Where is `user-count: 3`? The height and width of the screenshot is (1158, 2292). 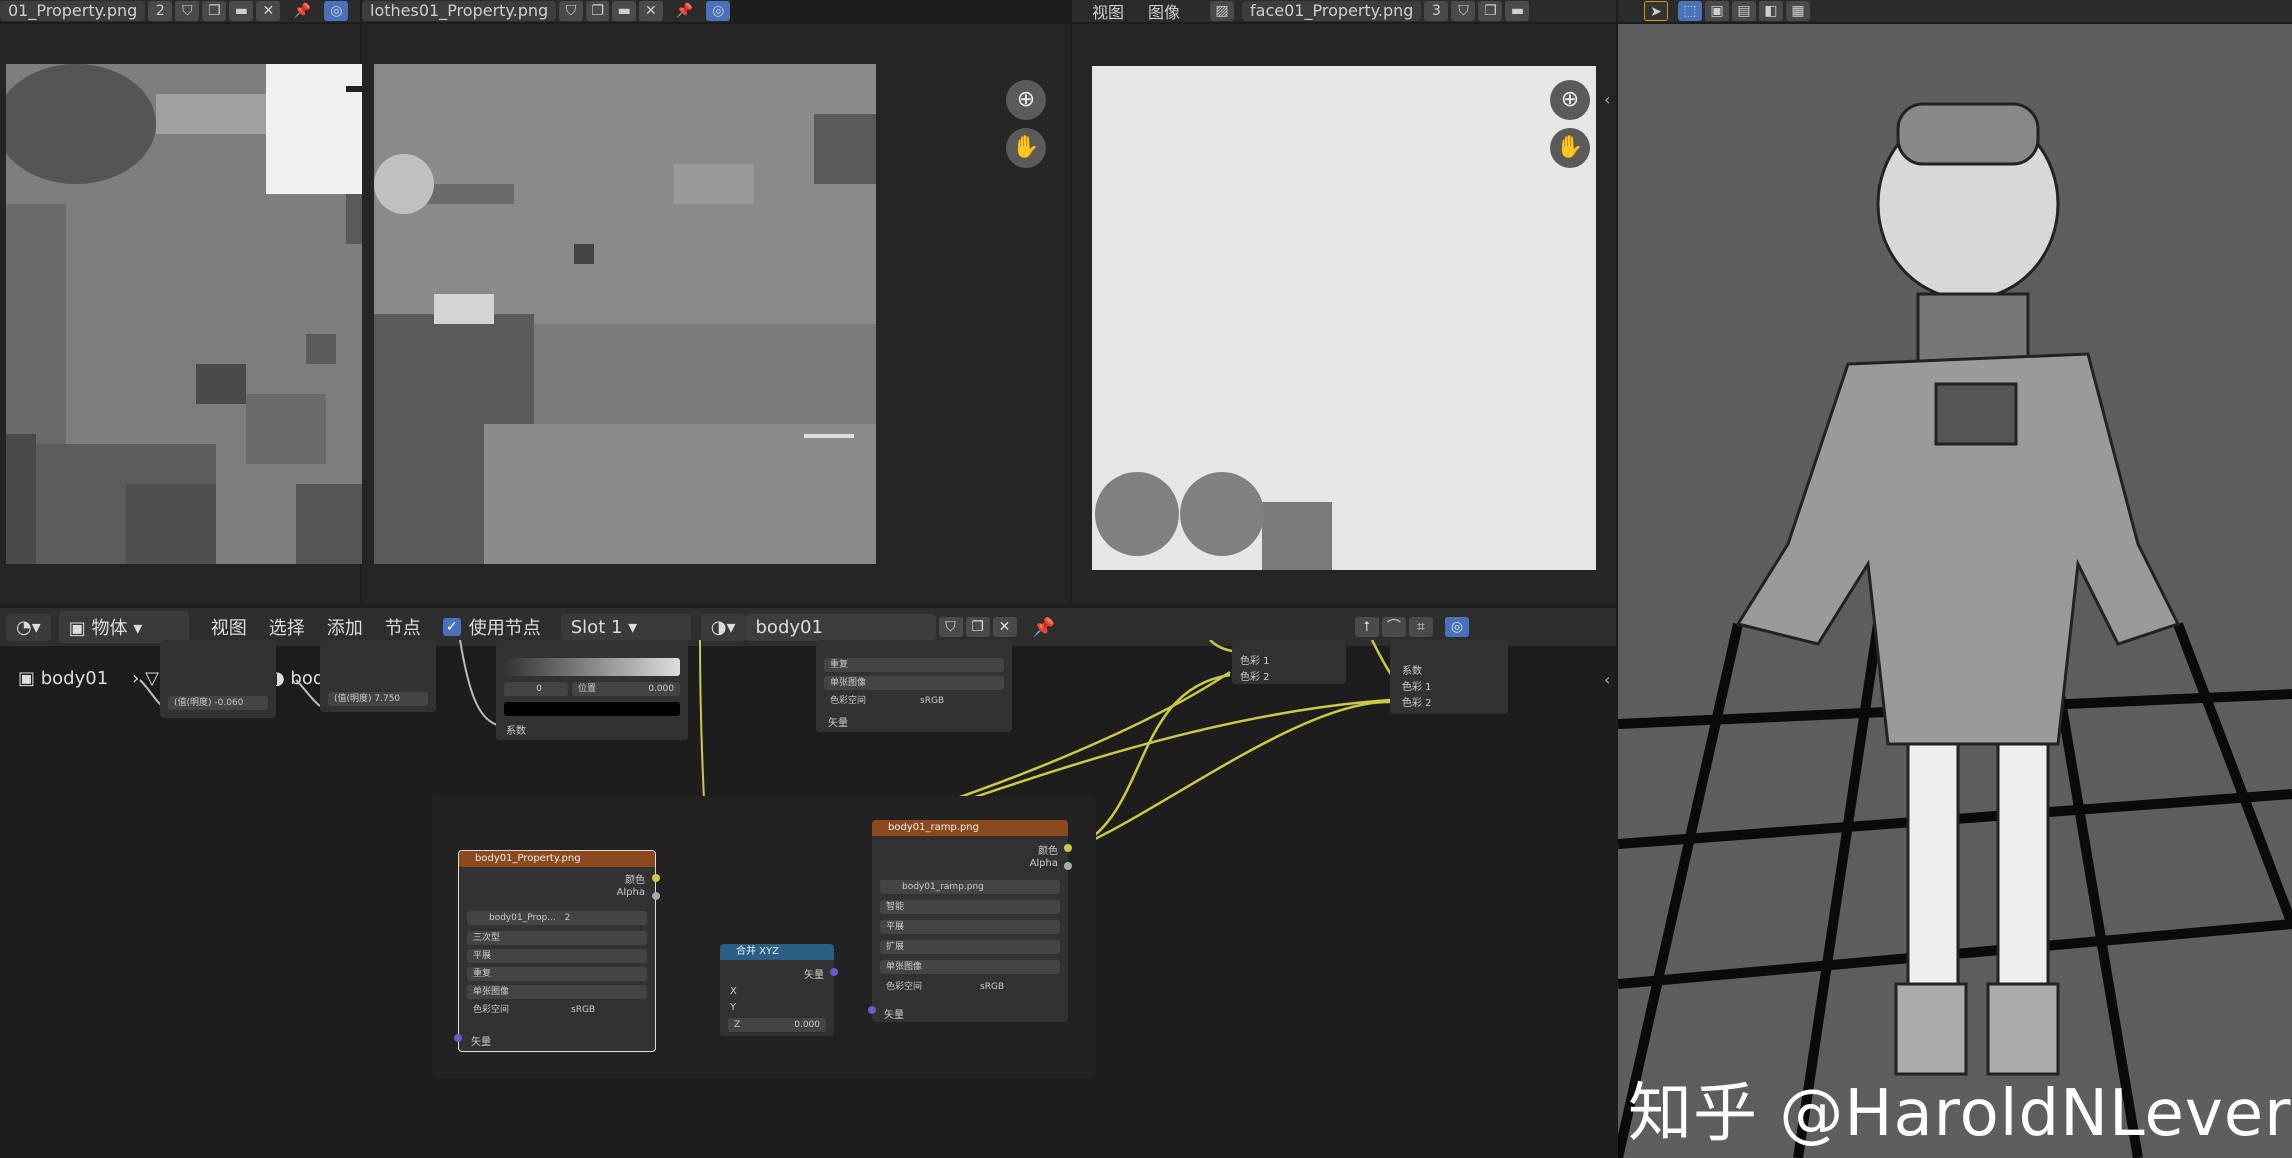 user-count: 3 is located at coordinates (1436, 11).